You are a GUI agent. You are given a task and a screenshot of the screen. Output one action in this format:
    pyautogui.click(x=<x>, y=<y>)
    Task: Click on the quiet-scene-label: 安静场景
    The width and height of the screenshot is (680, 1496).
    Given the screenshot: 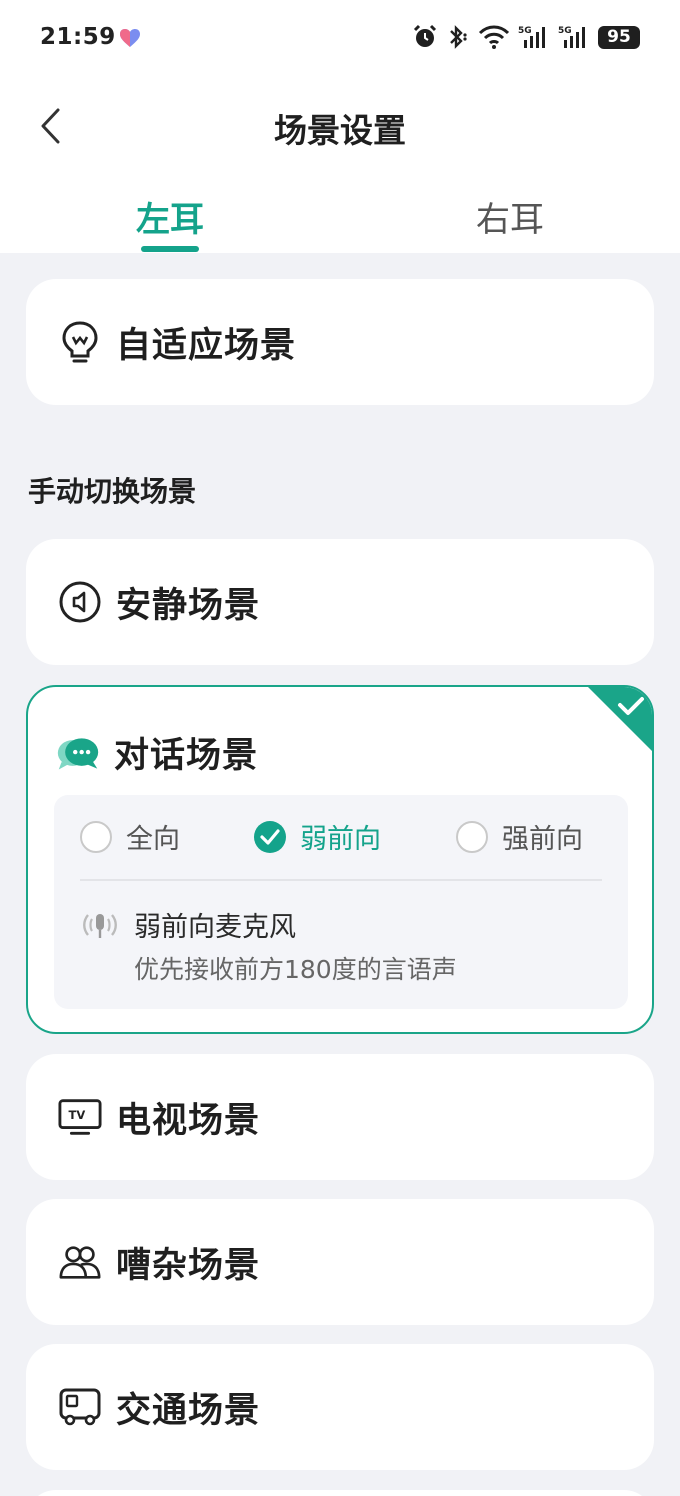 What is the action you would take?
    pyautogui.click(x=188, y=605)
    